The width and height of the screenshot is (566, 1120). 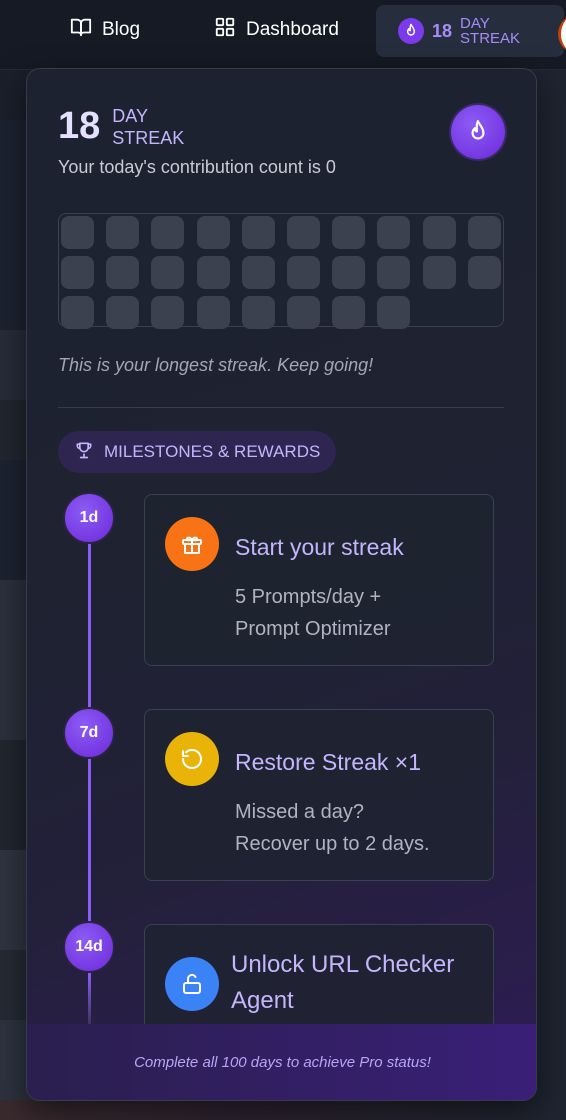 I want to click on top-navigation: Blog Dashboard 18 DAY STREAK, so click(x=283, y=35).